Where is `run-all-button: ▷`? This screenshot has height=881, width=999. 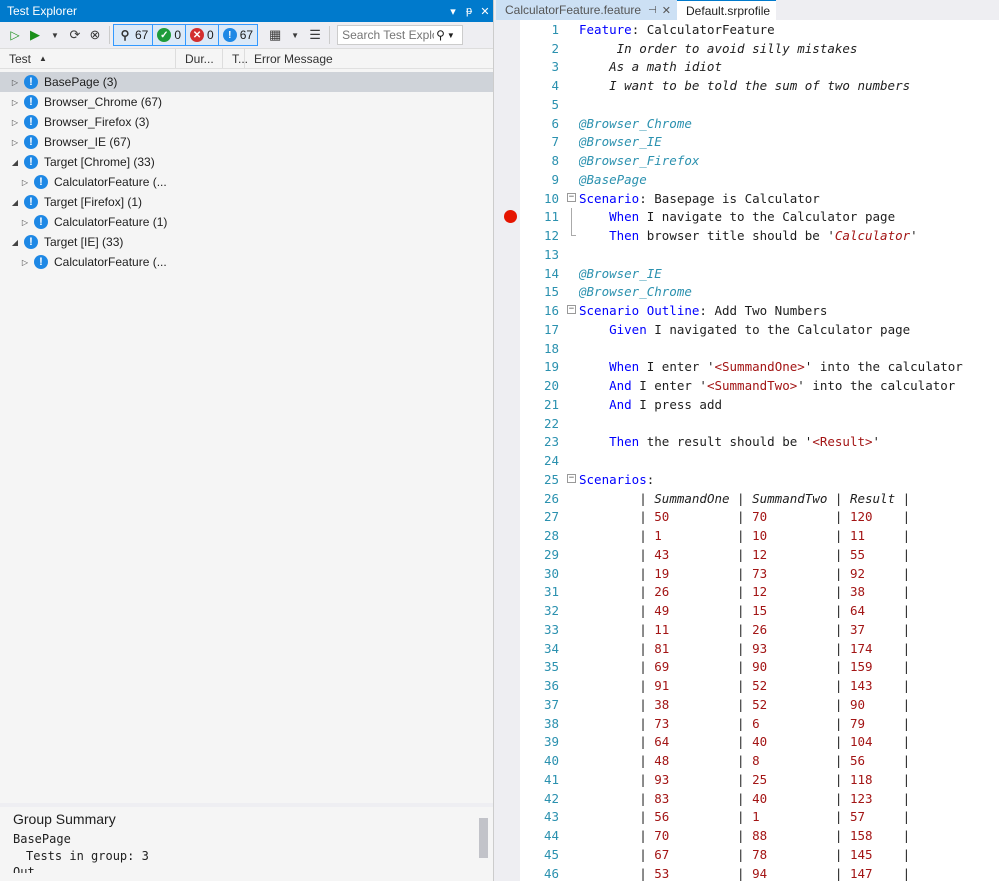 run-all-button: ▷ is located at coordinates (15, 35).